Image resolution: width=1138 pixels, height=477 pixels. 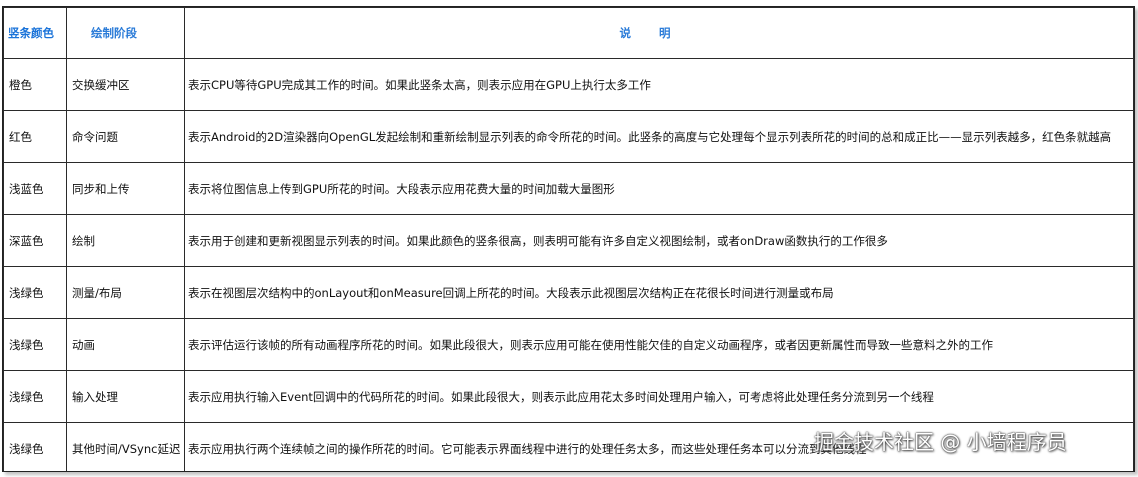 I want to click on cell-render-stage: 动画, so click(x=125, y=344).